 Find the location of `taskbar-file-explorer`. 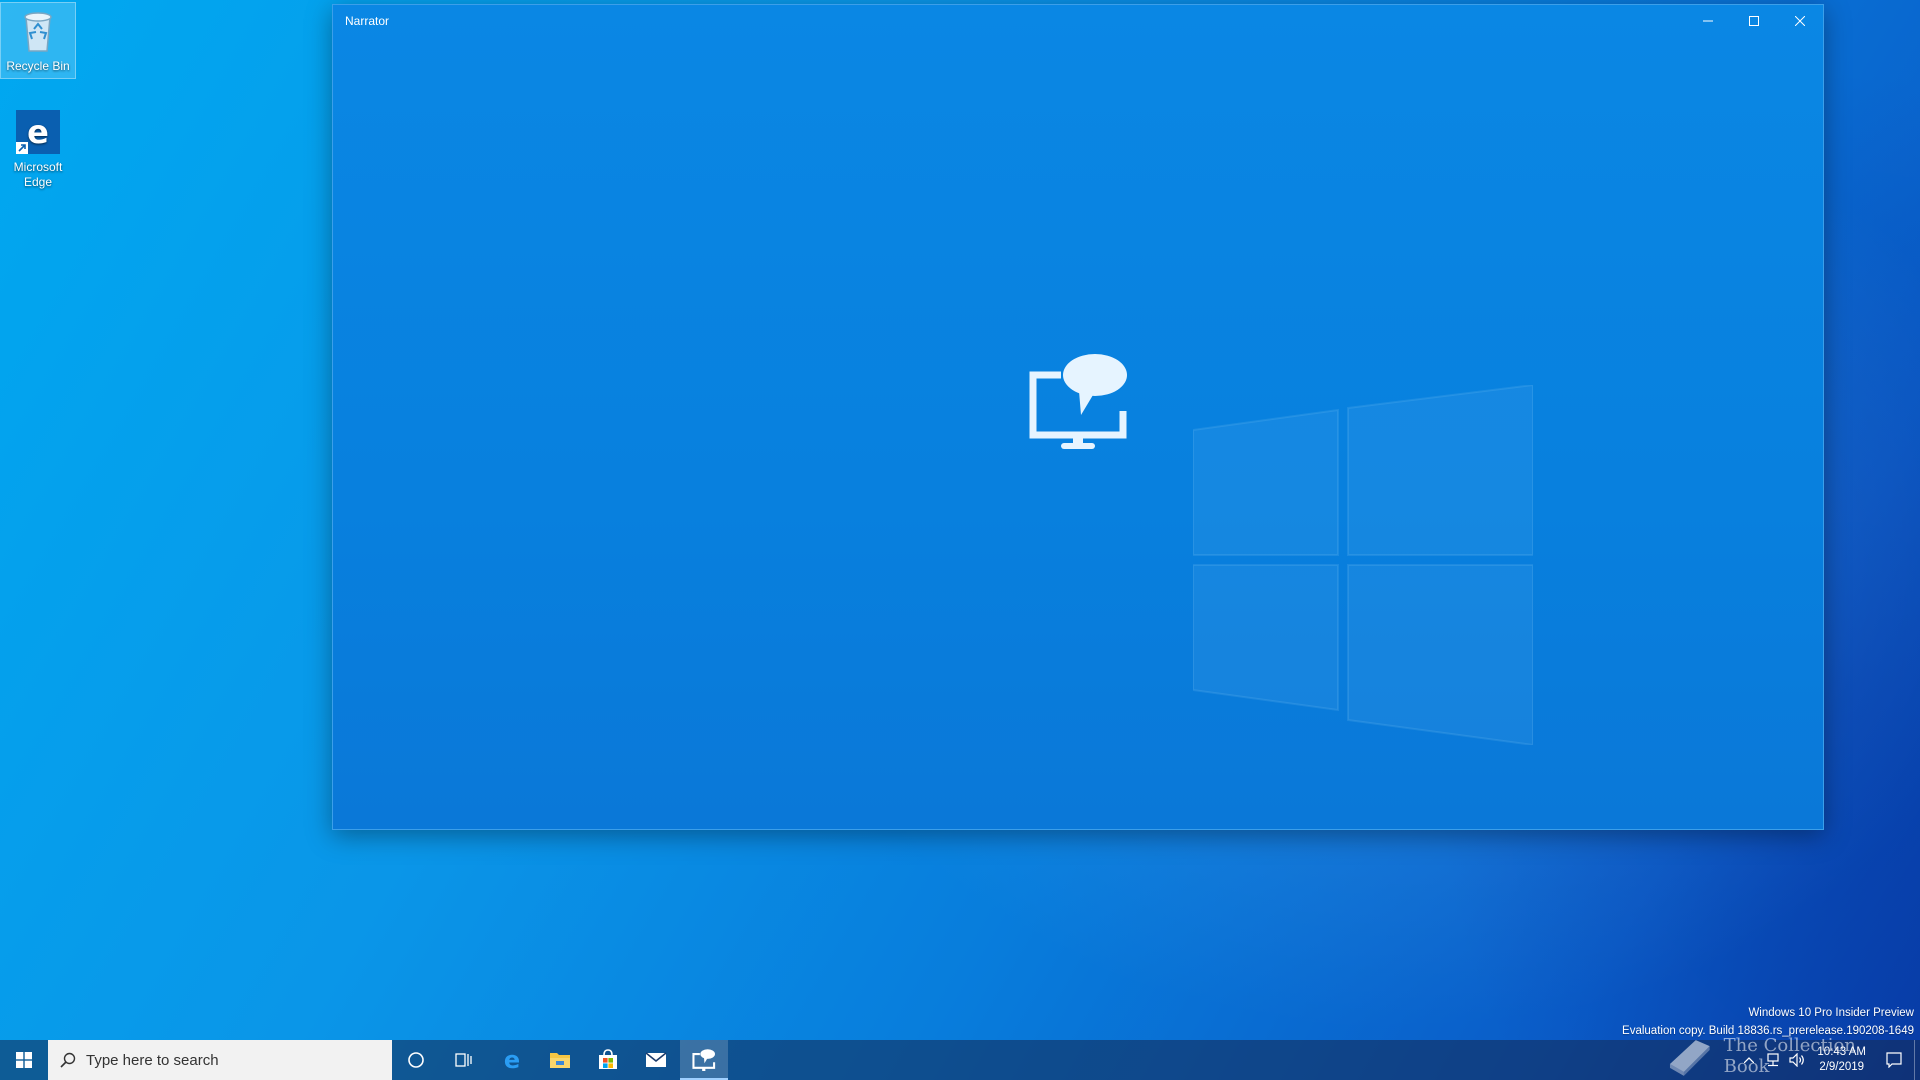

taskbar-file-explorer is located at coordinates (560, 1060).